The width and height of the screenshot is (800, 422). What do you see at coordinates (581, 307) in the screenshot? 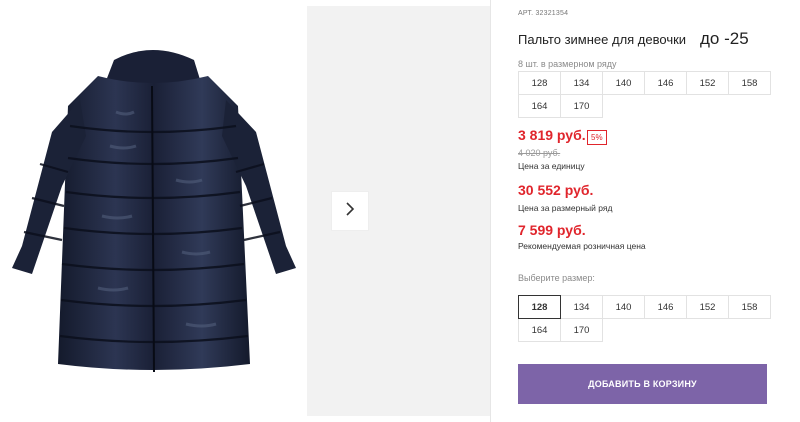
I see `size-option: 134` at bounding box center [581, 307].